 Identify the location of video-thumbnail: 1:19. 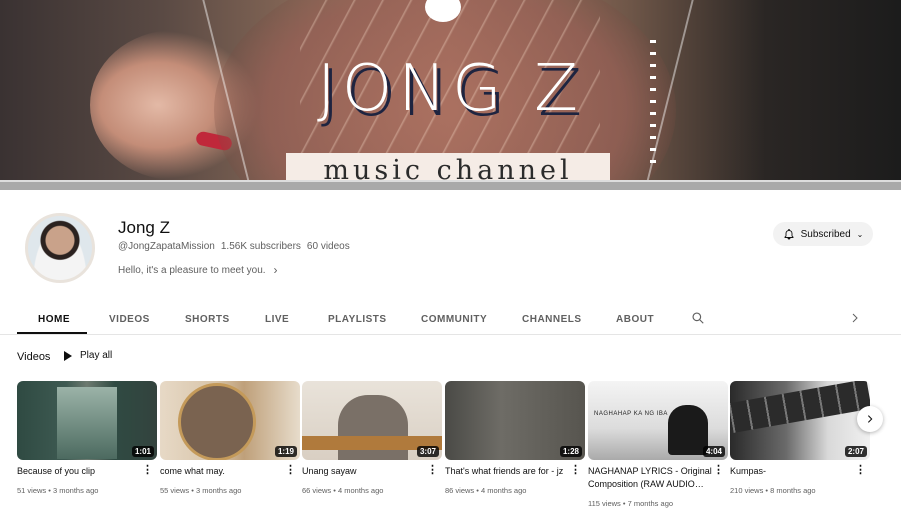
(230, 420).